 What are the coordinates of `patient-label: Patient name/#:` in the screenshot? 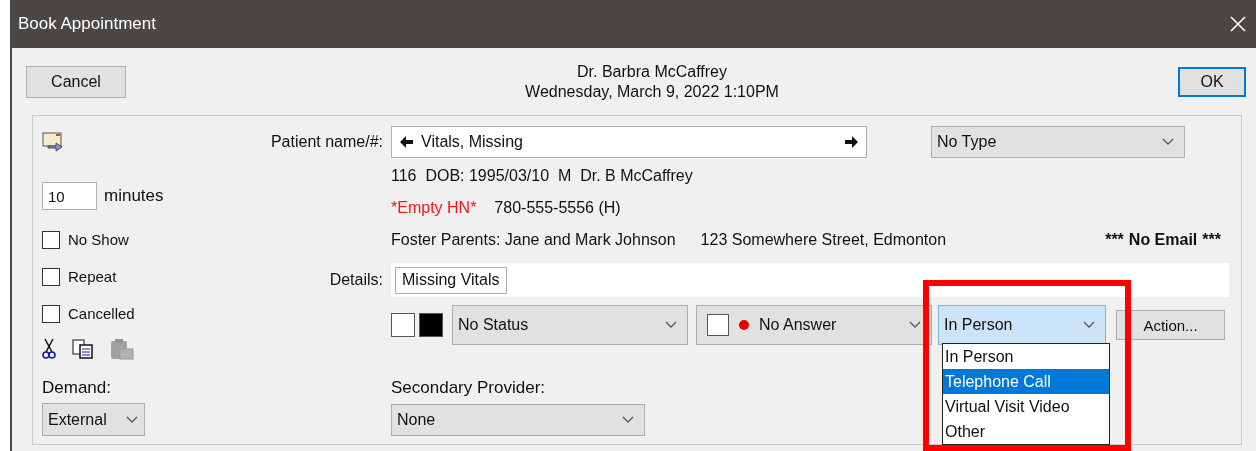 It's located at (326, 142).